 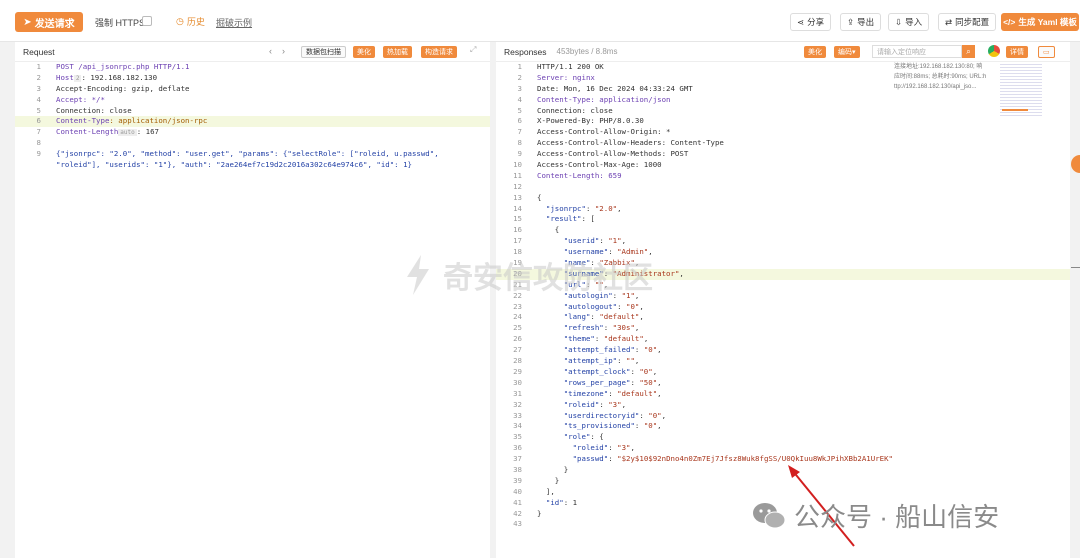 I want to click on encoding-label: 编码, so click(x=845, y=52).